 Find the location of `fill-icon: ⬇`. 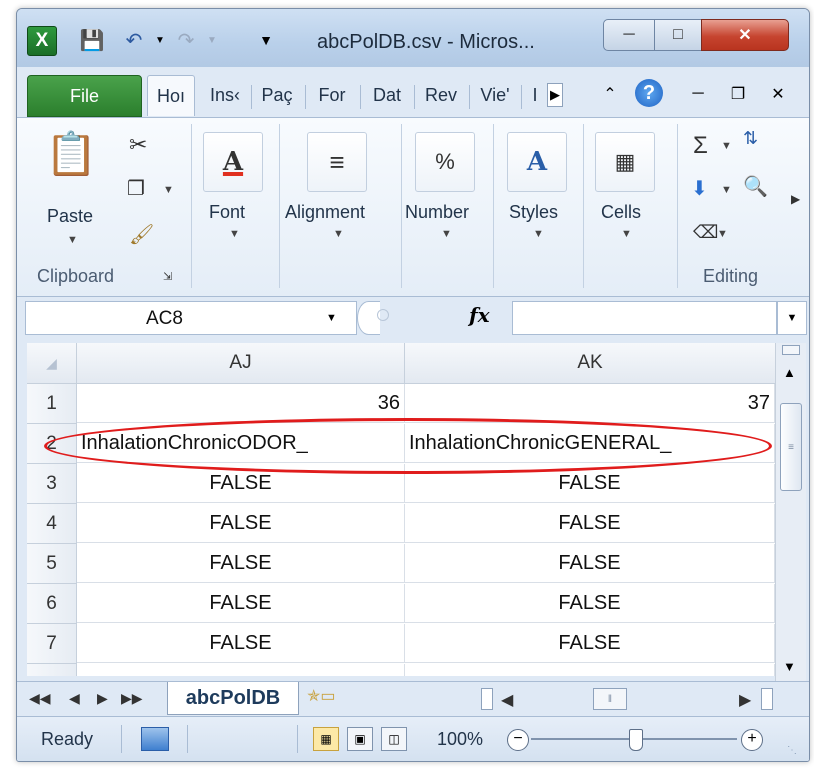

fill-icon: ⬇ is located at coordinates (699, 188).